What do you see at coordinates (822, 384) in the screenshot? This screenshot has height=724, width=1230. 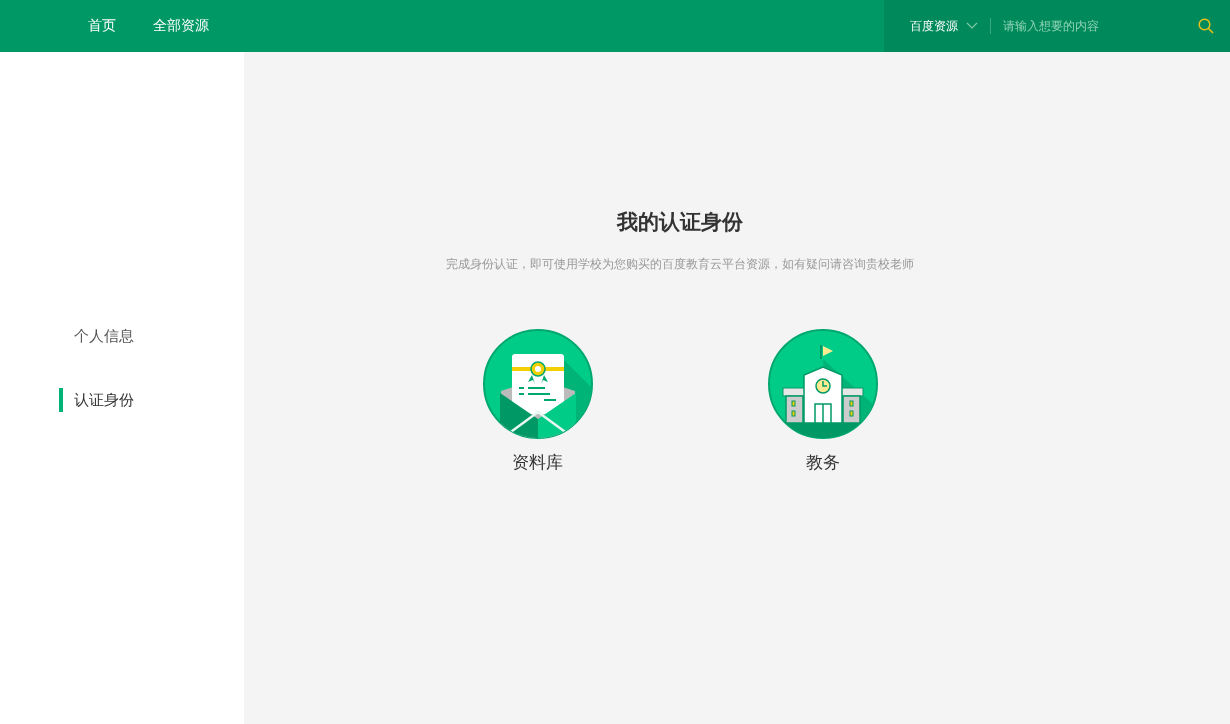 I see `school-building-icon` at bounding box center [822, 384].